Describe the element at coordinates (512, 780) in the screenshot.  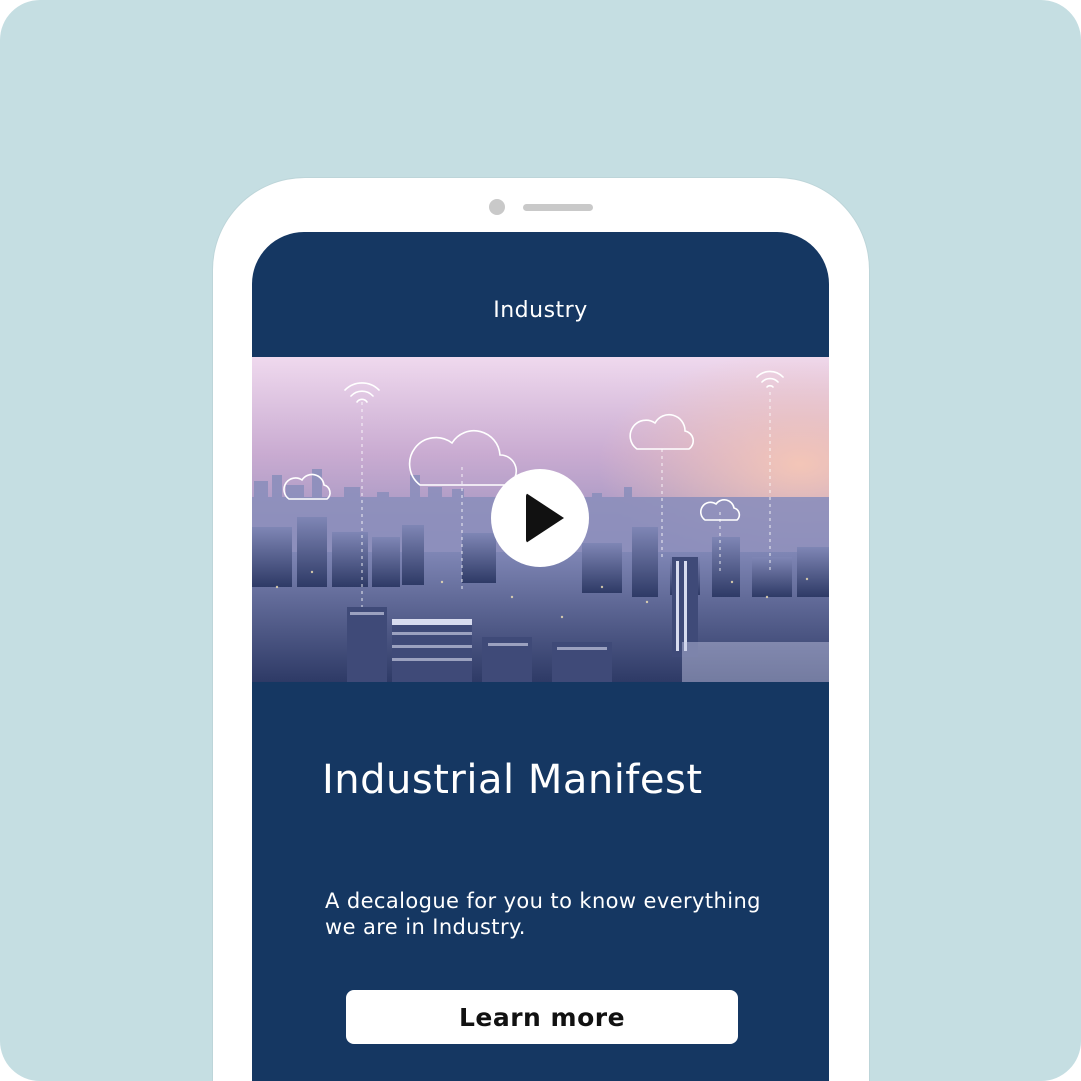
I see `page-title: Industrial Manifest` at that location.